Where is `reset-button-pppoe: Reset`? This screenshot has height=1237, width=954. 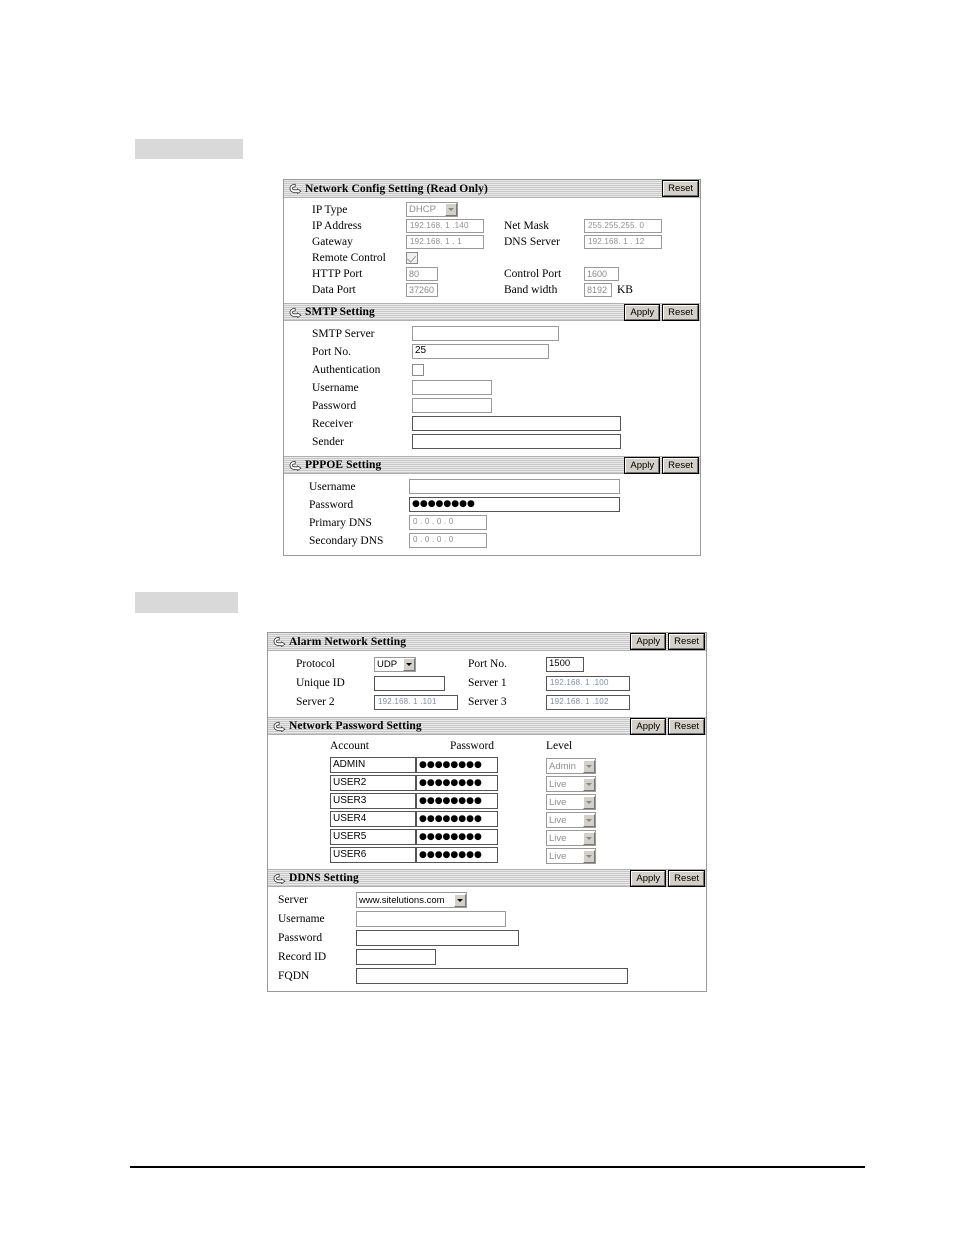
reset-button-pppoe: Reset is located at coordinates (680, 465).